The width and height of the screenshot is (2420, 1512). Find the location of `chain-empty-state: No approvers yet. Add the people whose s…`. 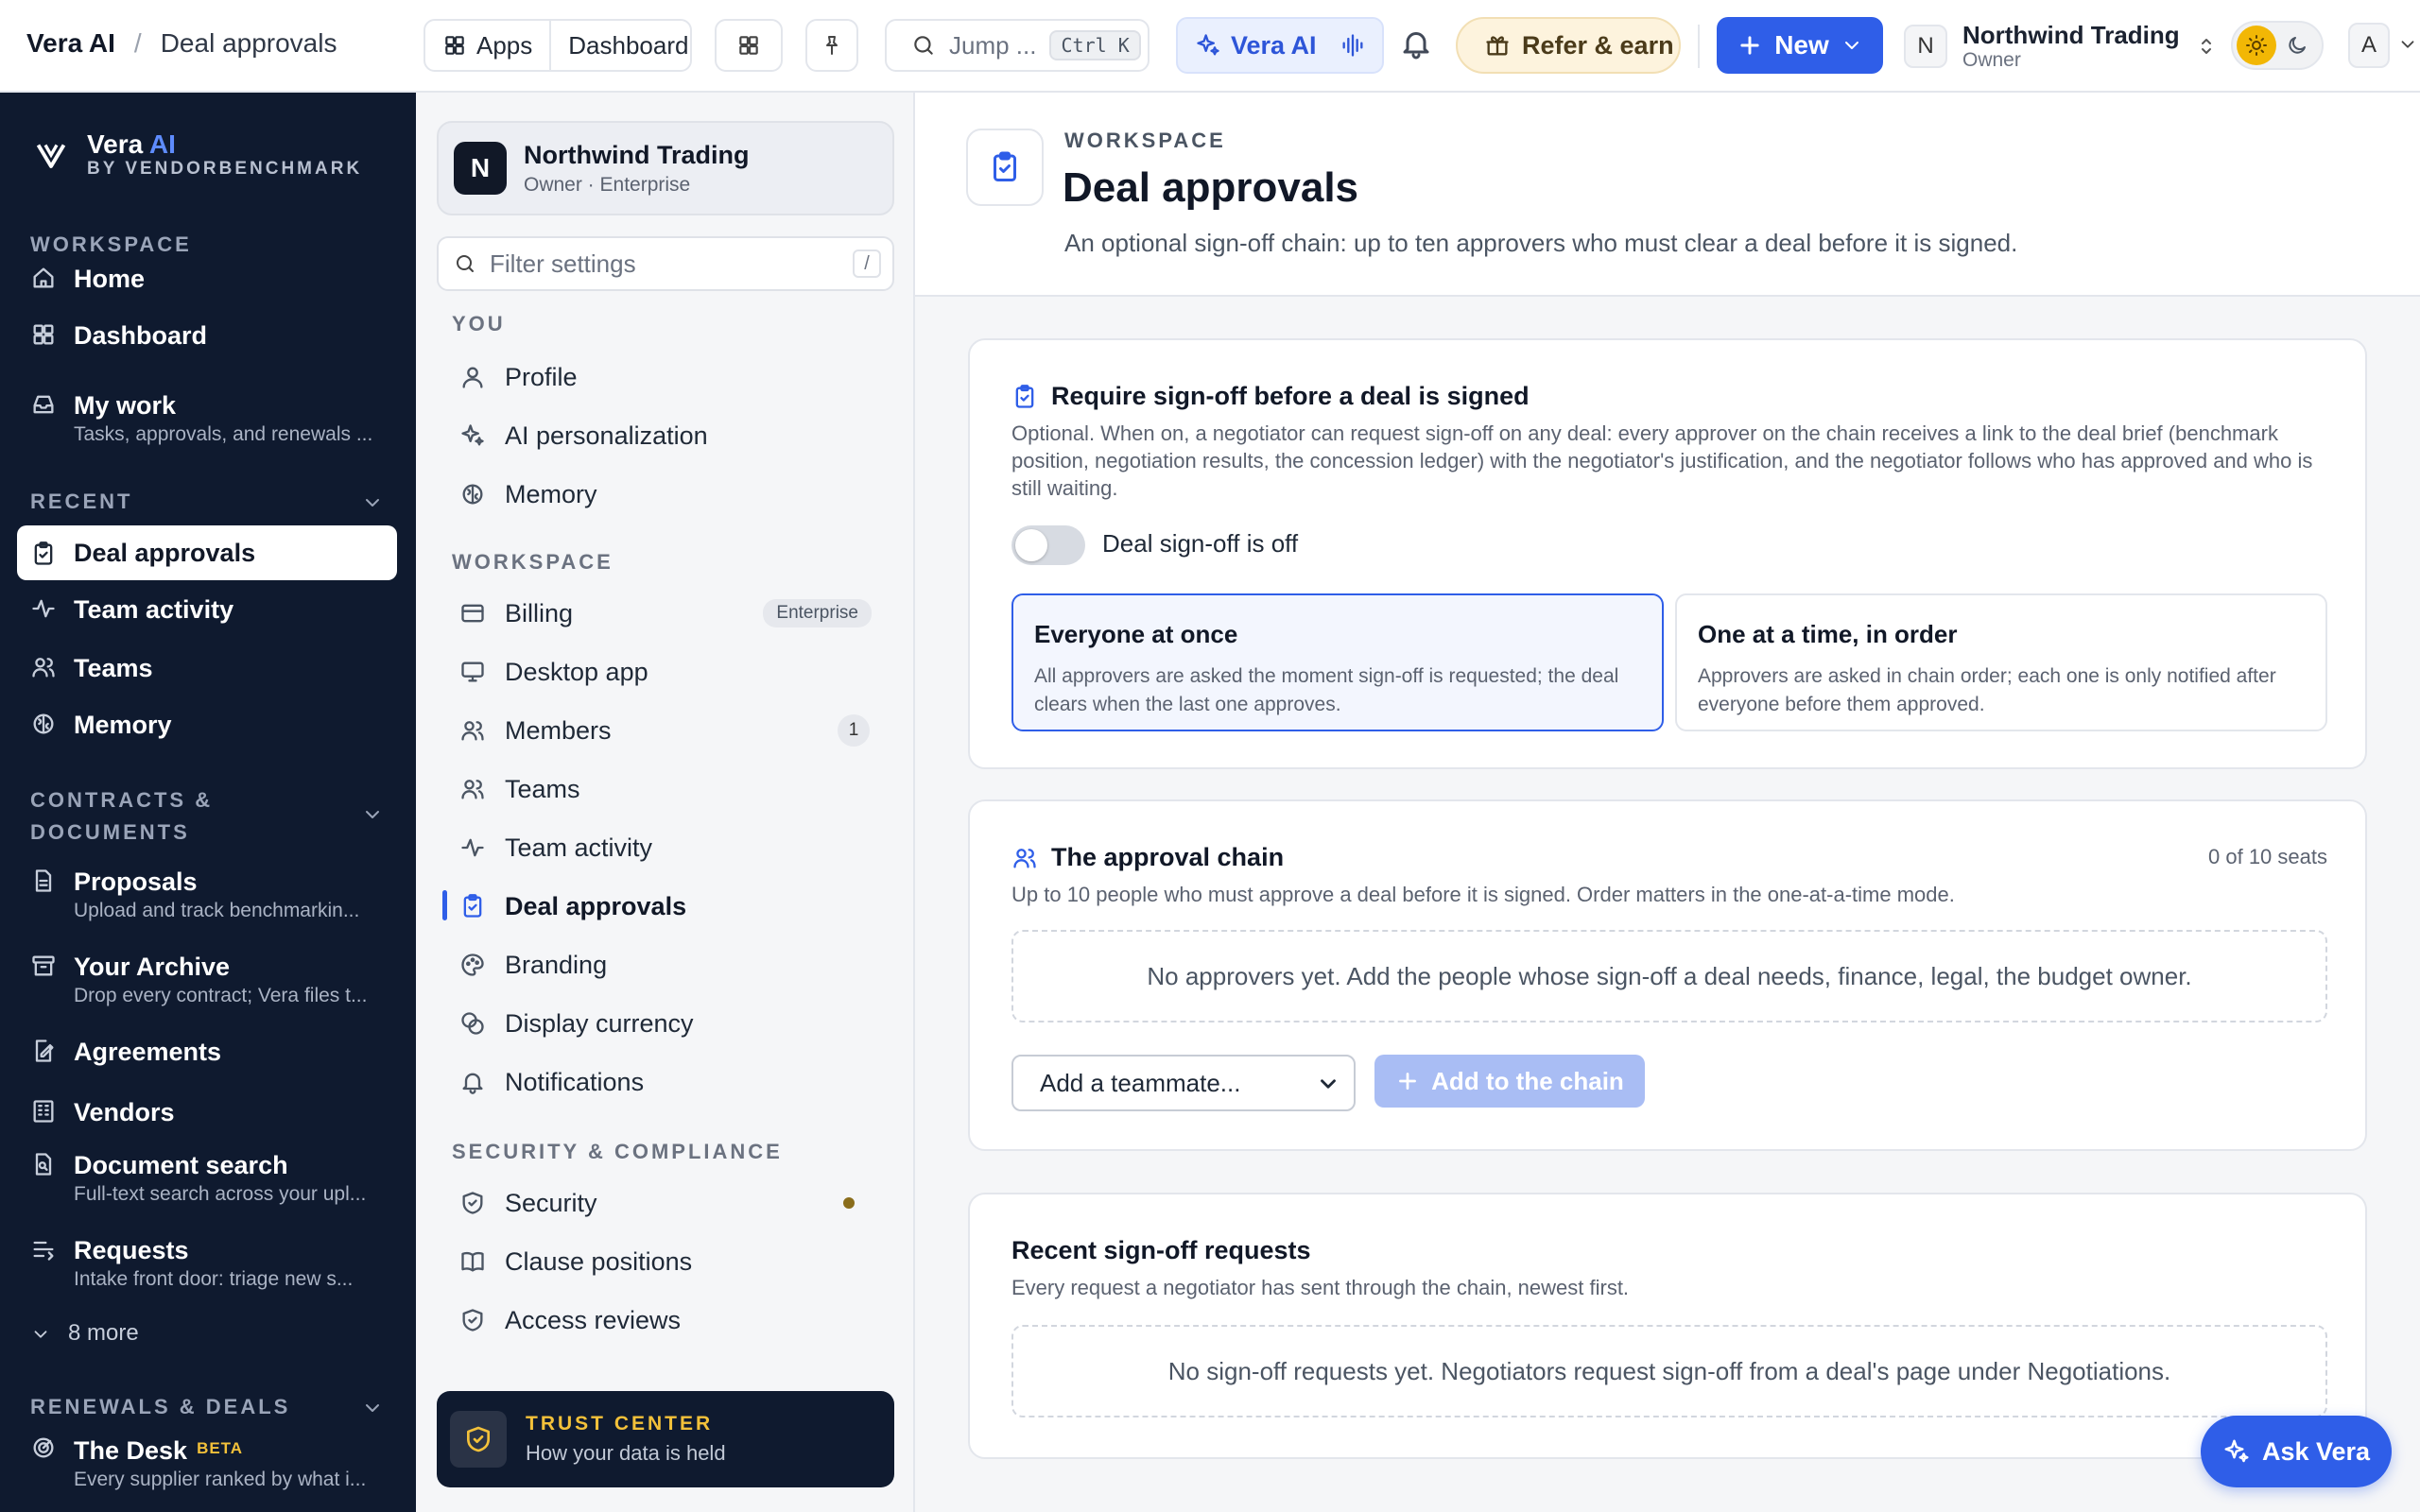

chain-empty-state: No approvers yet. Add the people whose s… is located at coordinates (1669, 976).